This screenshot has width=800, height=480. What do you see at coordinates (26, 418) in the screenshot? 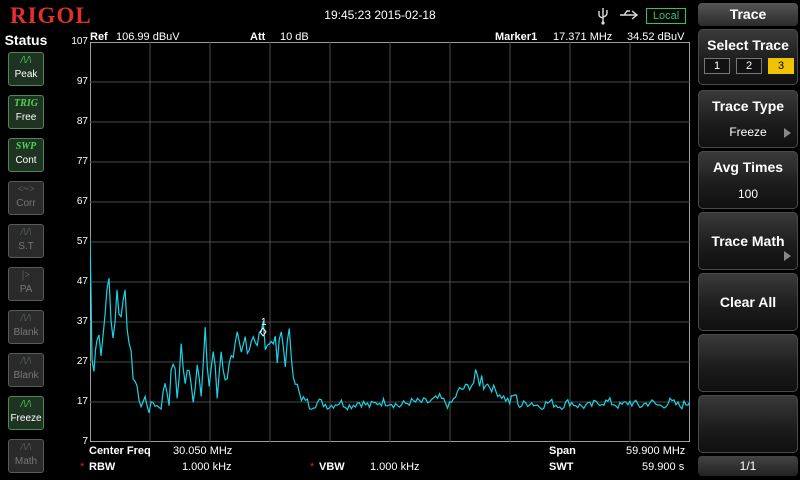
I see `status-button-label: Freeze` at bounding box center [26, 418].